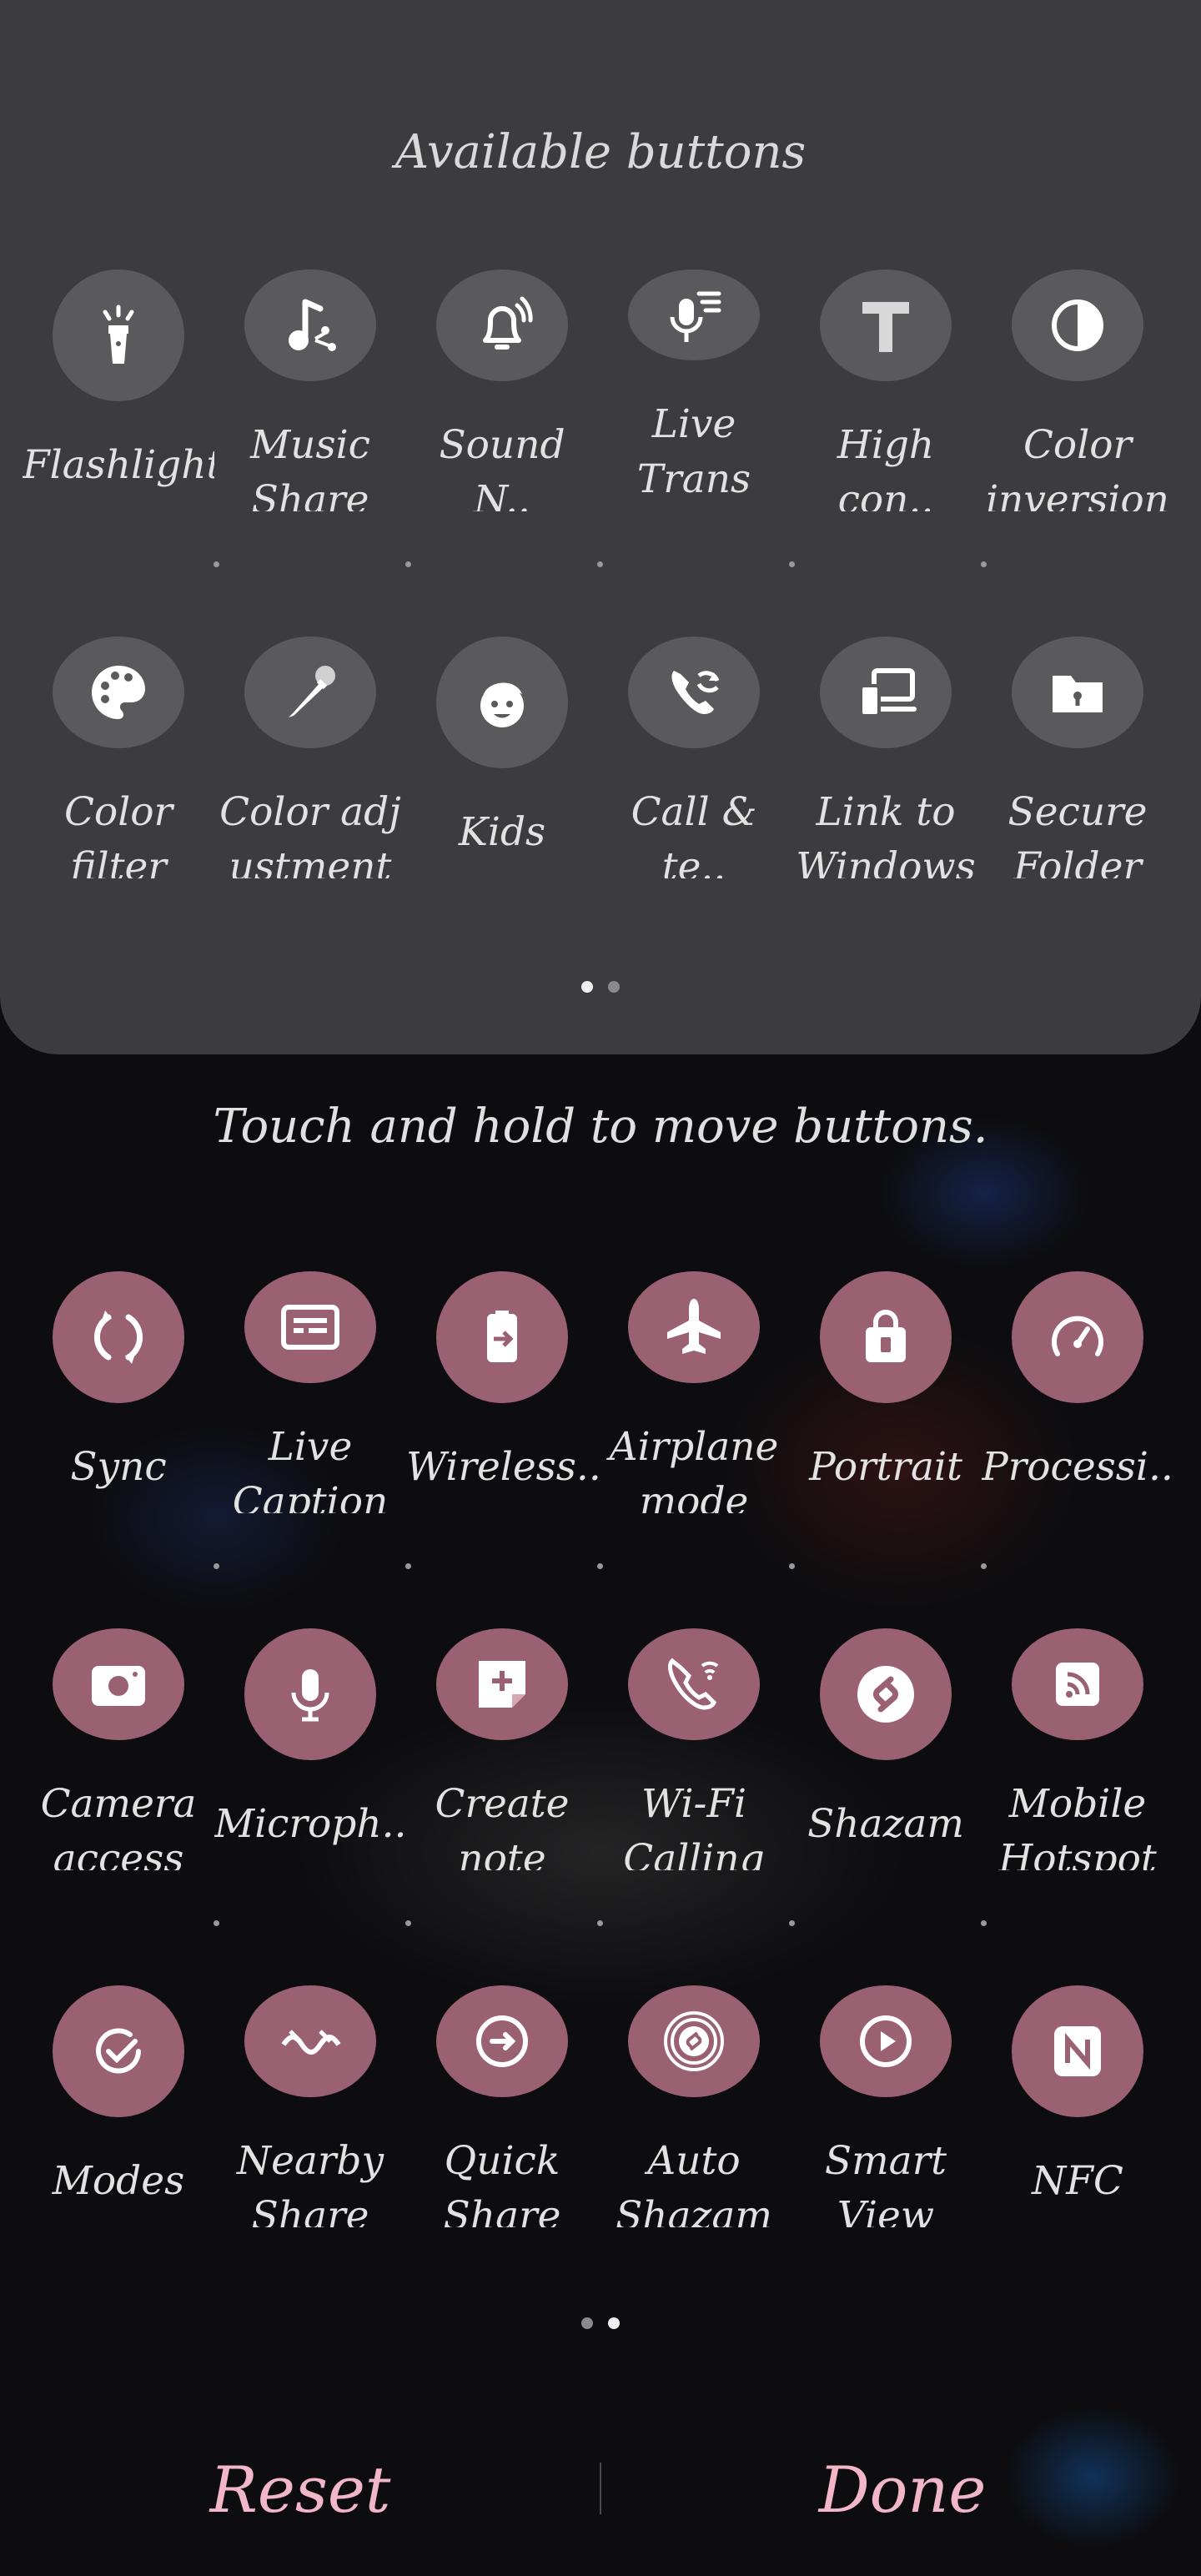 The image size is (1201, 2576). What do you see at coordinates (119, 1684) in the screenshot?
I see `camera-icon` at bounding box center [119, 1684].